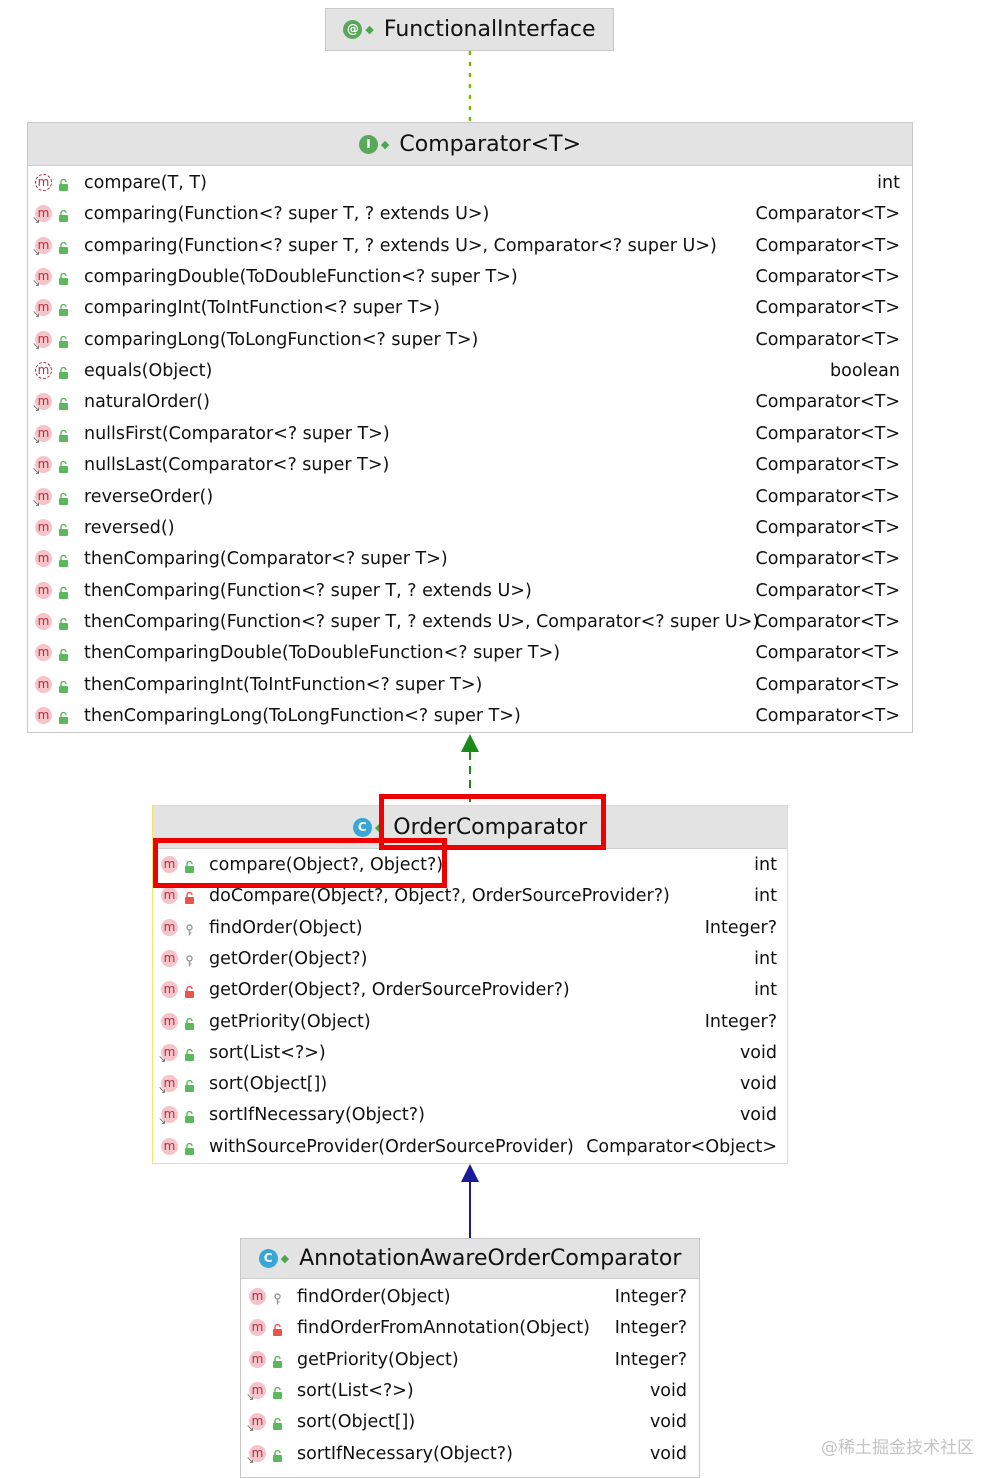 This screenshot has height=1478, width=982. I want to click on method-row-naturalorder: m ↘ naturalOrder() Comparator<T>, so click(470, 402).